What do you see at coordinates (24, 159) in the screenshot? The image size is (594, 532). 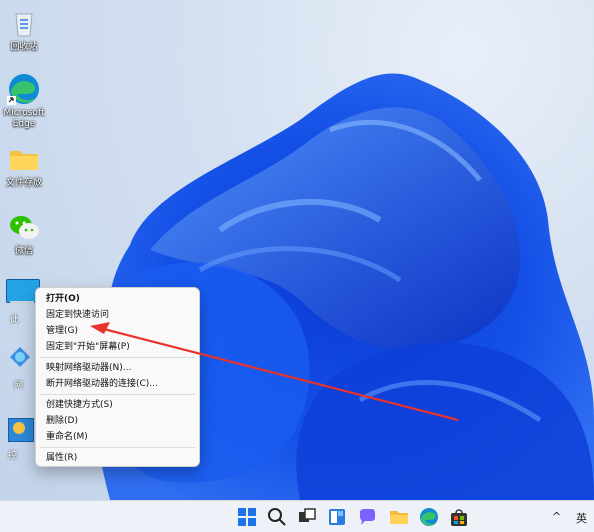 I see `folder-icon` at bounding box center [24, 159].